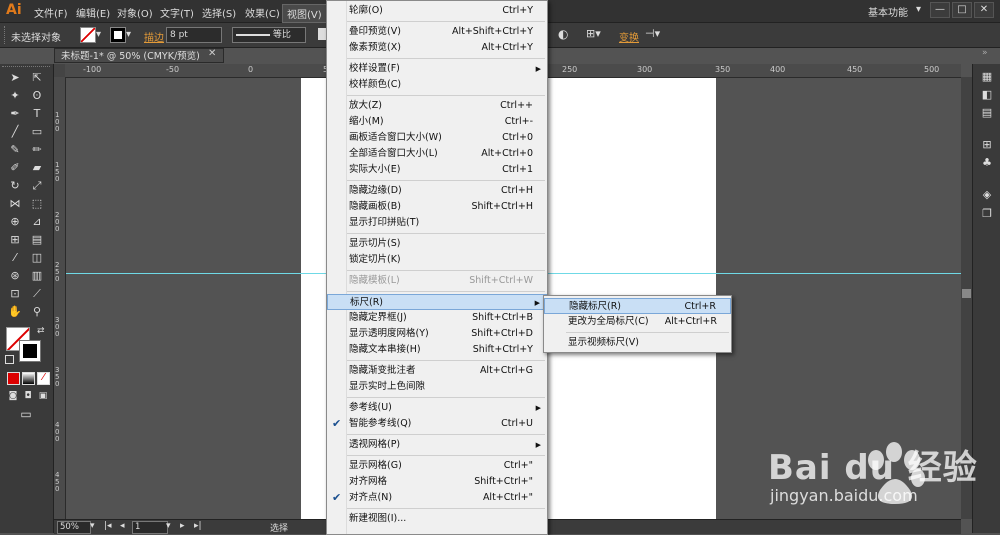 This screenshot has height=535, width=1000. Describe the element at coordinates (37, 96) in the screenshot. I see `lasso-icon: ʘ` at that location.